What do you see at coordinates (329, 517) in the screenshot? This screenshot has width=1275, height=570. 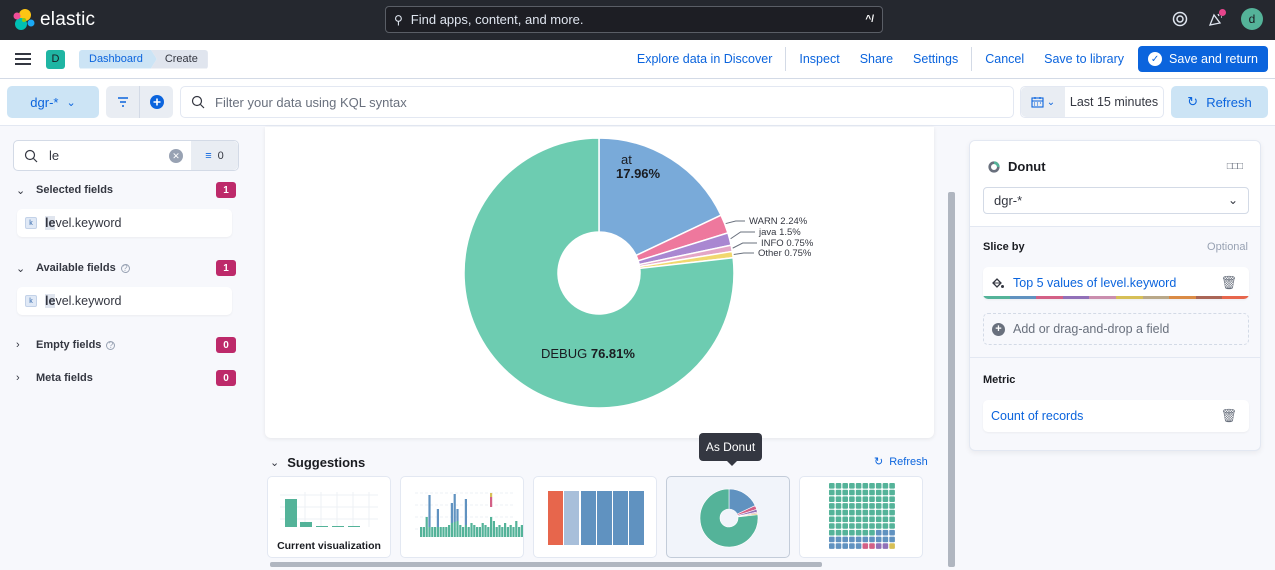 I see `suggestion-current-visualization: Current visualization` at bounding box center [329, 517].